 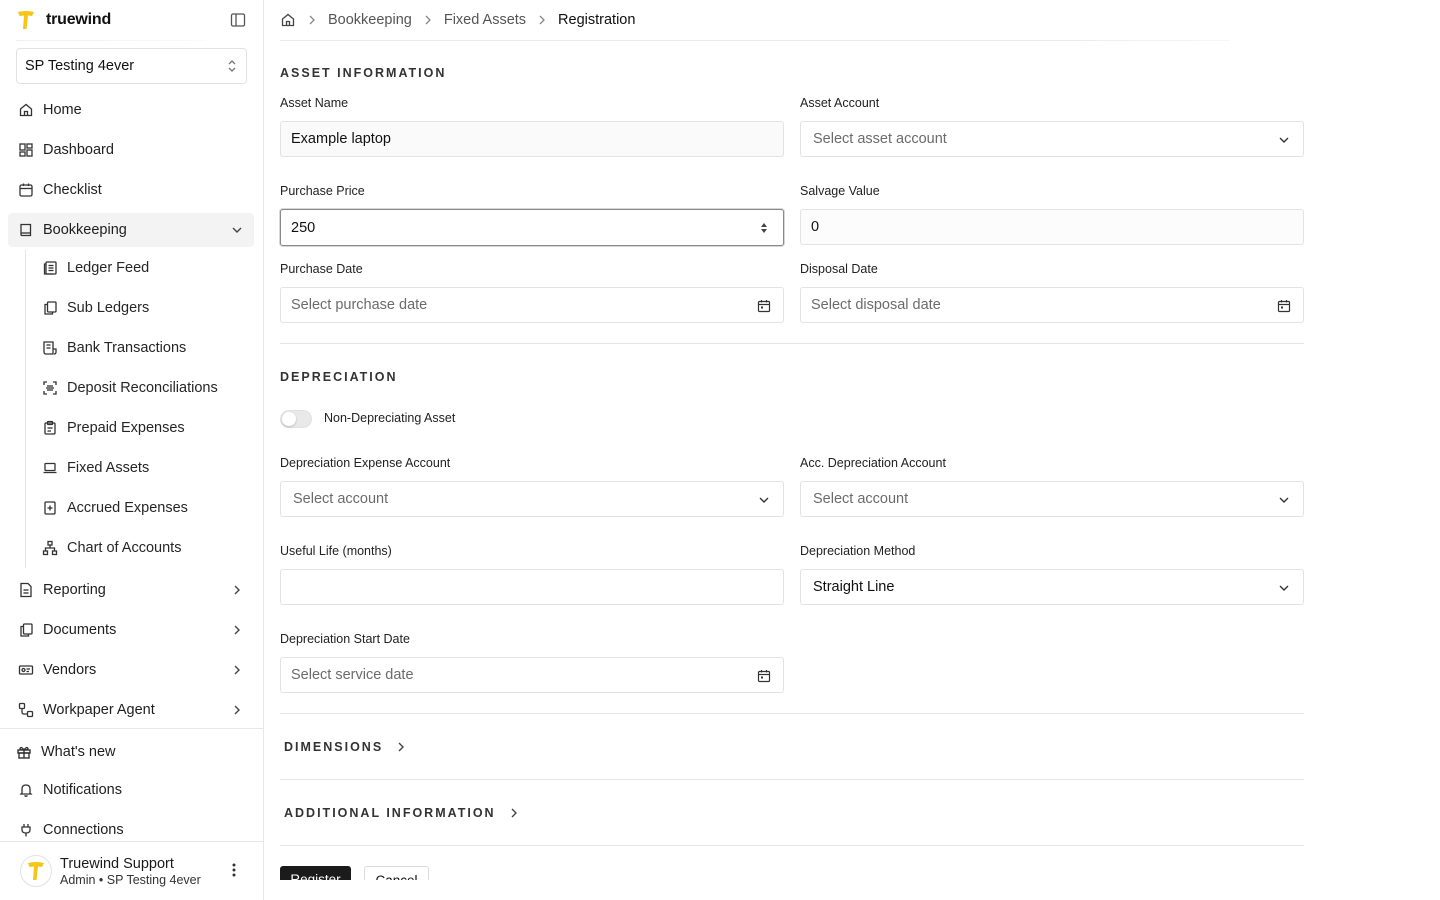 I want to click on sidebar-subitem-deposit-reconciliations: Deposit Reconciliations, so click(x=139, y=388).